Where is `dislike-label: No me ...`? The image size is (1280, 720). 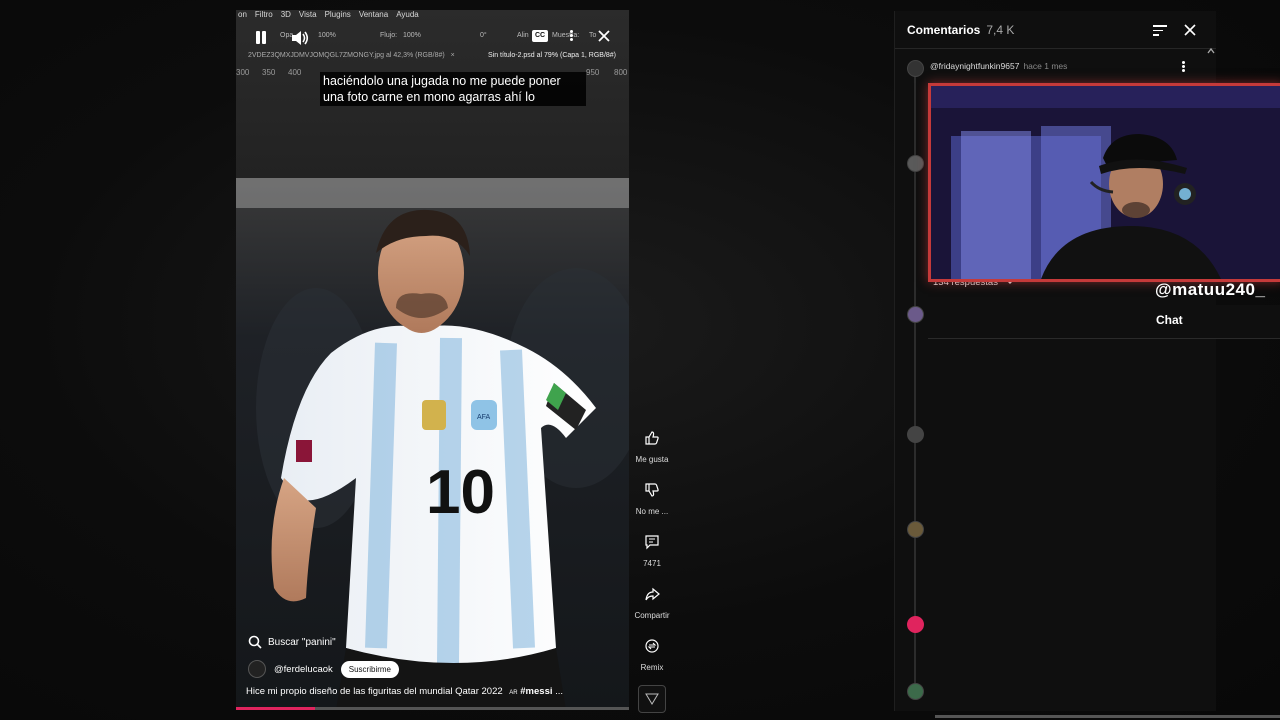
dislike-label: No me ... is located at coordinates (652, 511).